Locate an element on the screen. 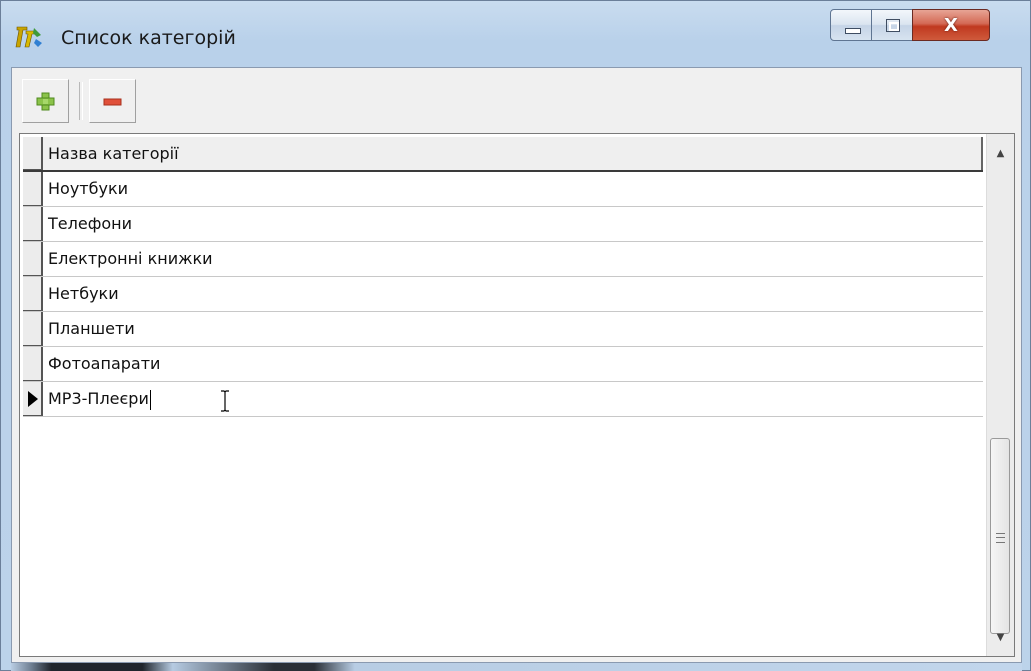  table-row: Електронні книжки is located at coordinates (503, 259).